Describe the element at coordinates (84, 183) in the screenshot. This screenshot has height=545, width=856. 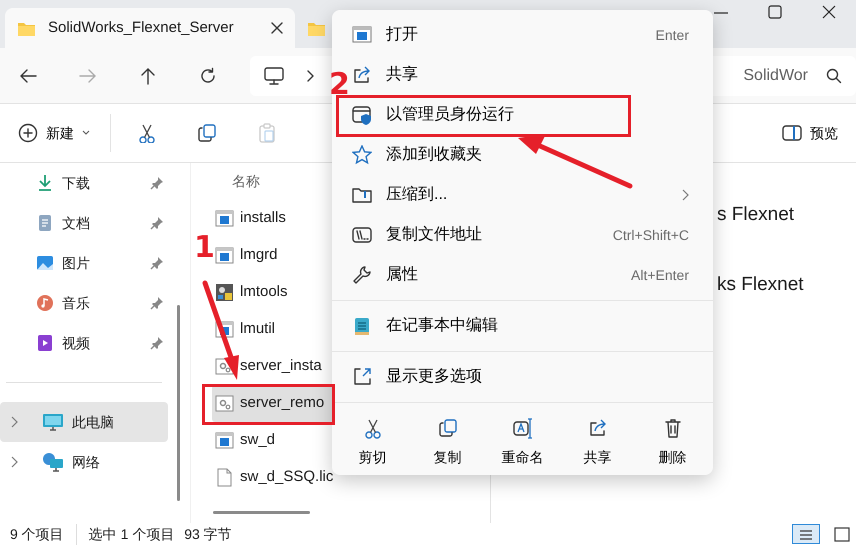
I see `sidebar-item: 下载` at that location.